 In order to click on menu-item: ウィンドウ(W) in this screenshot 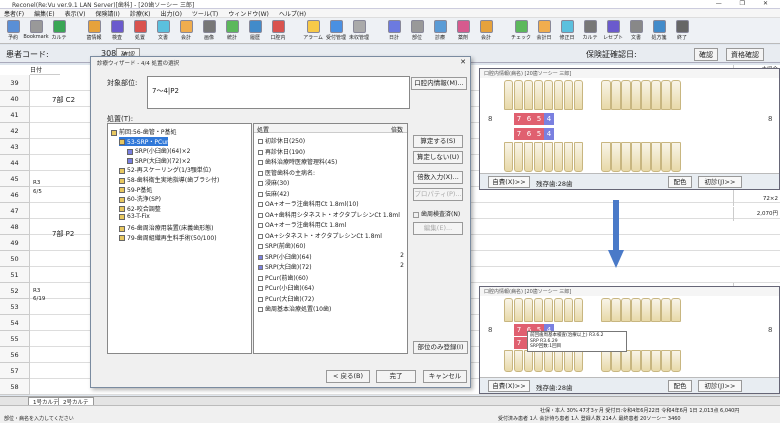, I will do `click(248, 14)`.